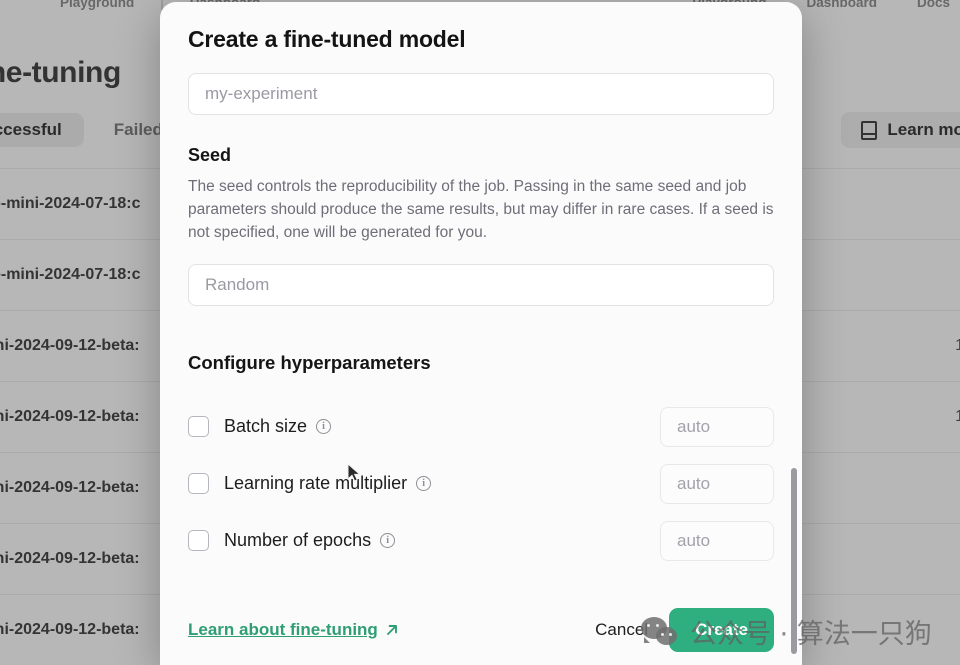 The height and width of the screenshot is (665, 960). What do you see at coordinates (266, 426) in the screenshot?
I see `batch-size-label: Batch size` at bounding box center [266, 426].